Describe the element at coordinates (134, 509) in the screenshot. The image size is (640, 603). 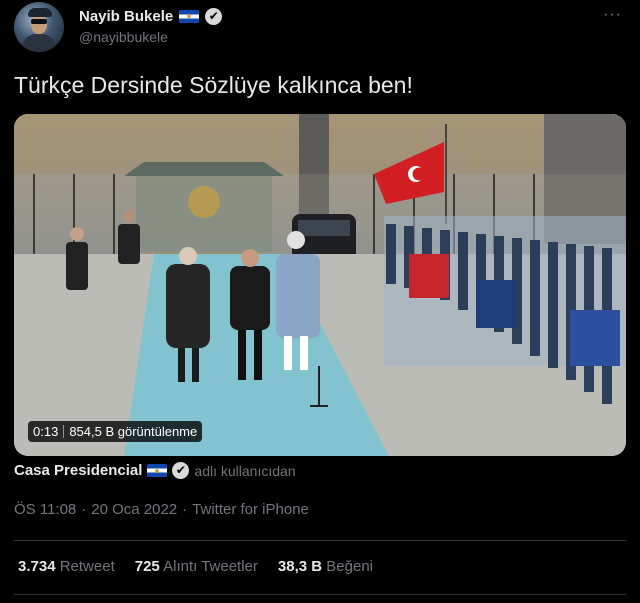
I see `tweet-date: 20 Oca 2022` at that location.